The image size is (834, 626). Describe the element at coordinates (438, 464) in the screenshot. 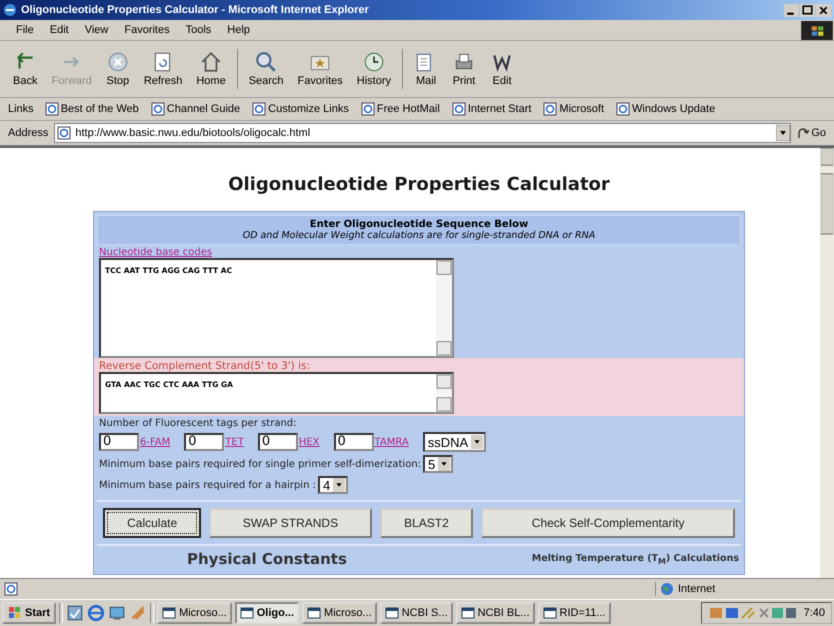

I see `dimerization-select: 5` at that location.